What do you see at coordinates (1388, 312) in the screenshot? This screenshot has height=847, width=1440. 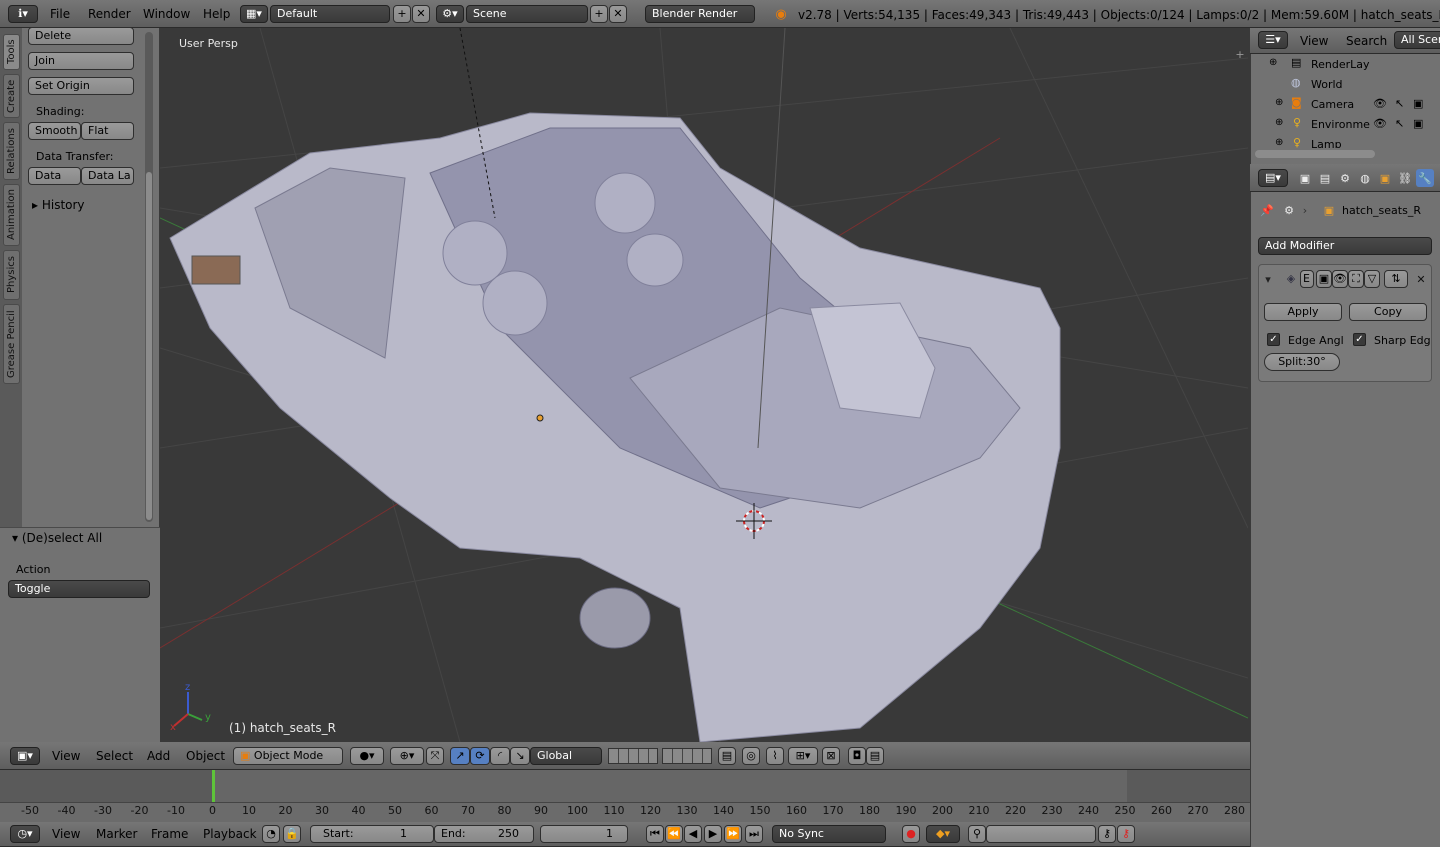 I see `copy-modifier-button: Copy` at bounding box center [1388, 312].